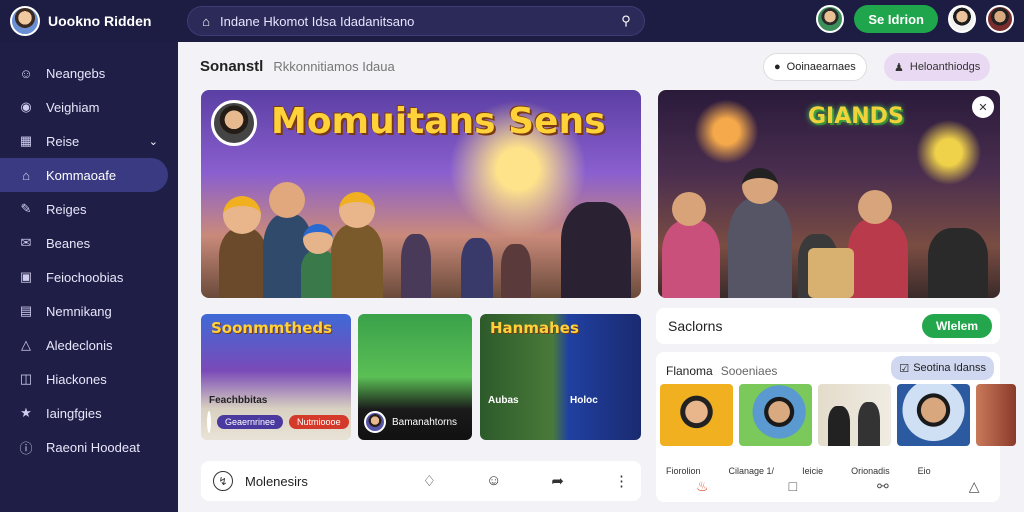  Describe the element at coordinates (870, 471) in the screenshot. I see `thumbnail-label: Orionadis` at that location.